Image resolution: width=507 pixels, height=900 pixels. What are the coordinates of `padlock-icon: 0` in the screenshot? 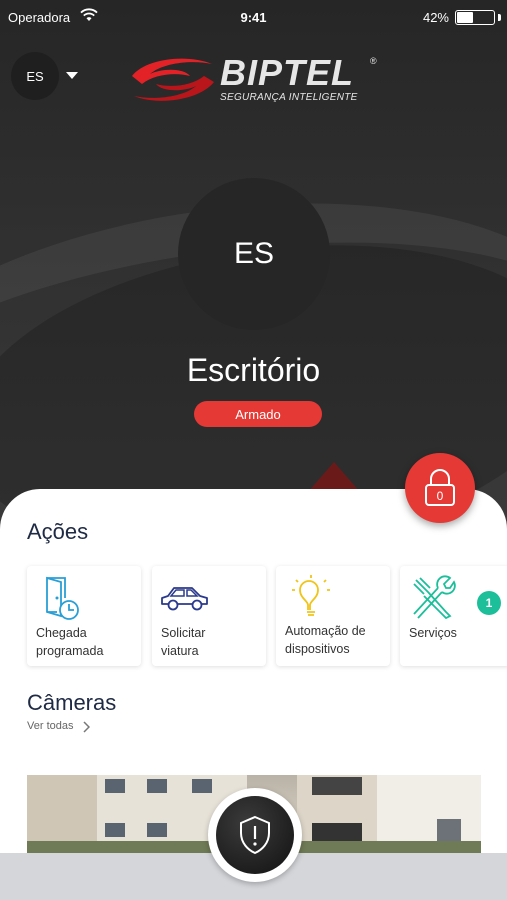 It's located at (440, 487).